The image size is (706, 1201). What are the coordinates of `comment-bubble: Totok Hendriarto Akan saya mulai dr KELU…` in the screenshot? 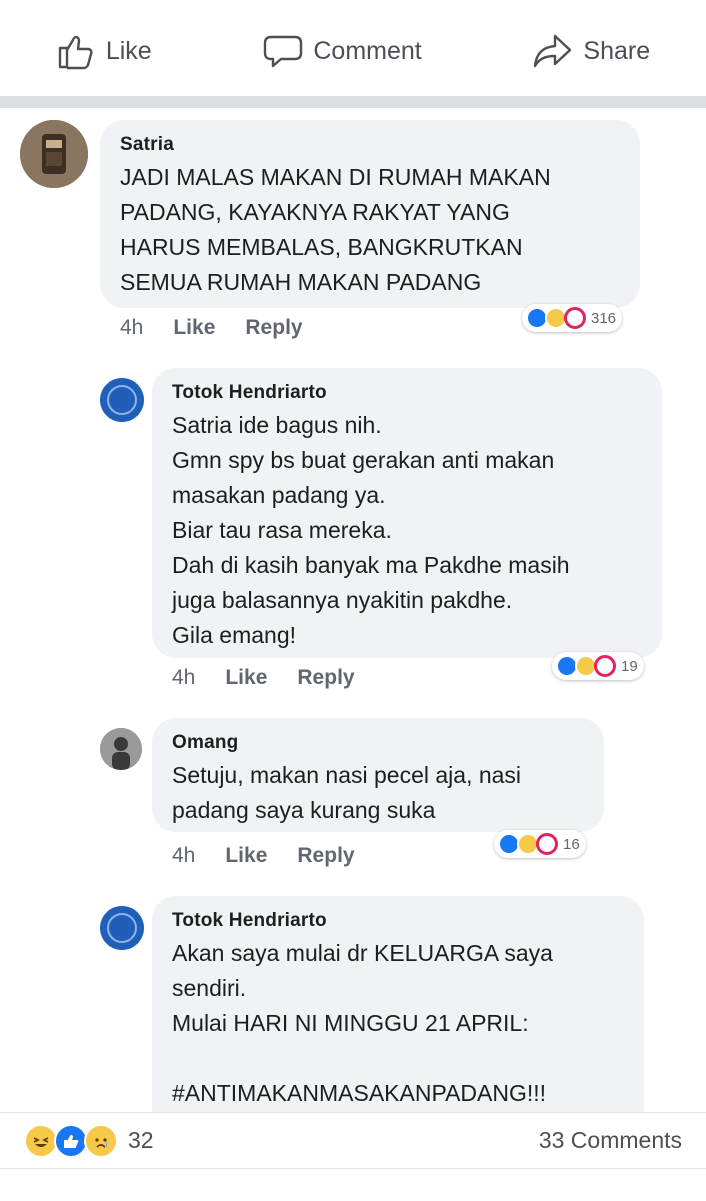 It's located at (398, 1016).